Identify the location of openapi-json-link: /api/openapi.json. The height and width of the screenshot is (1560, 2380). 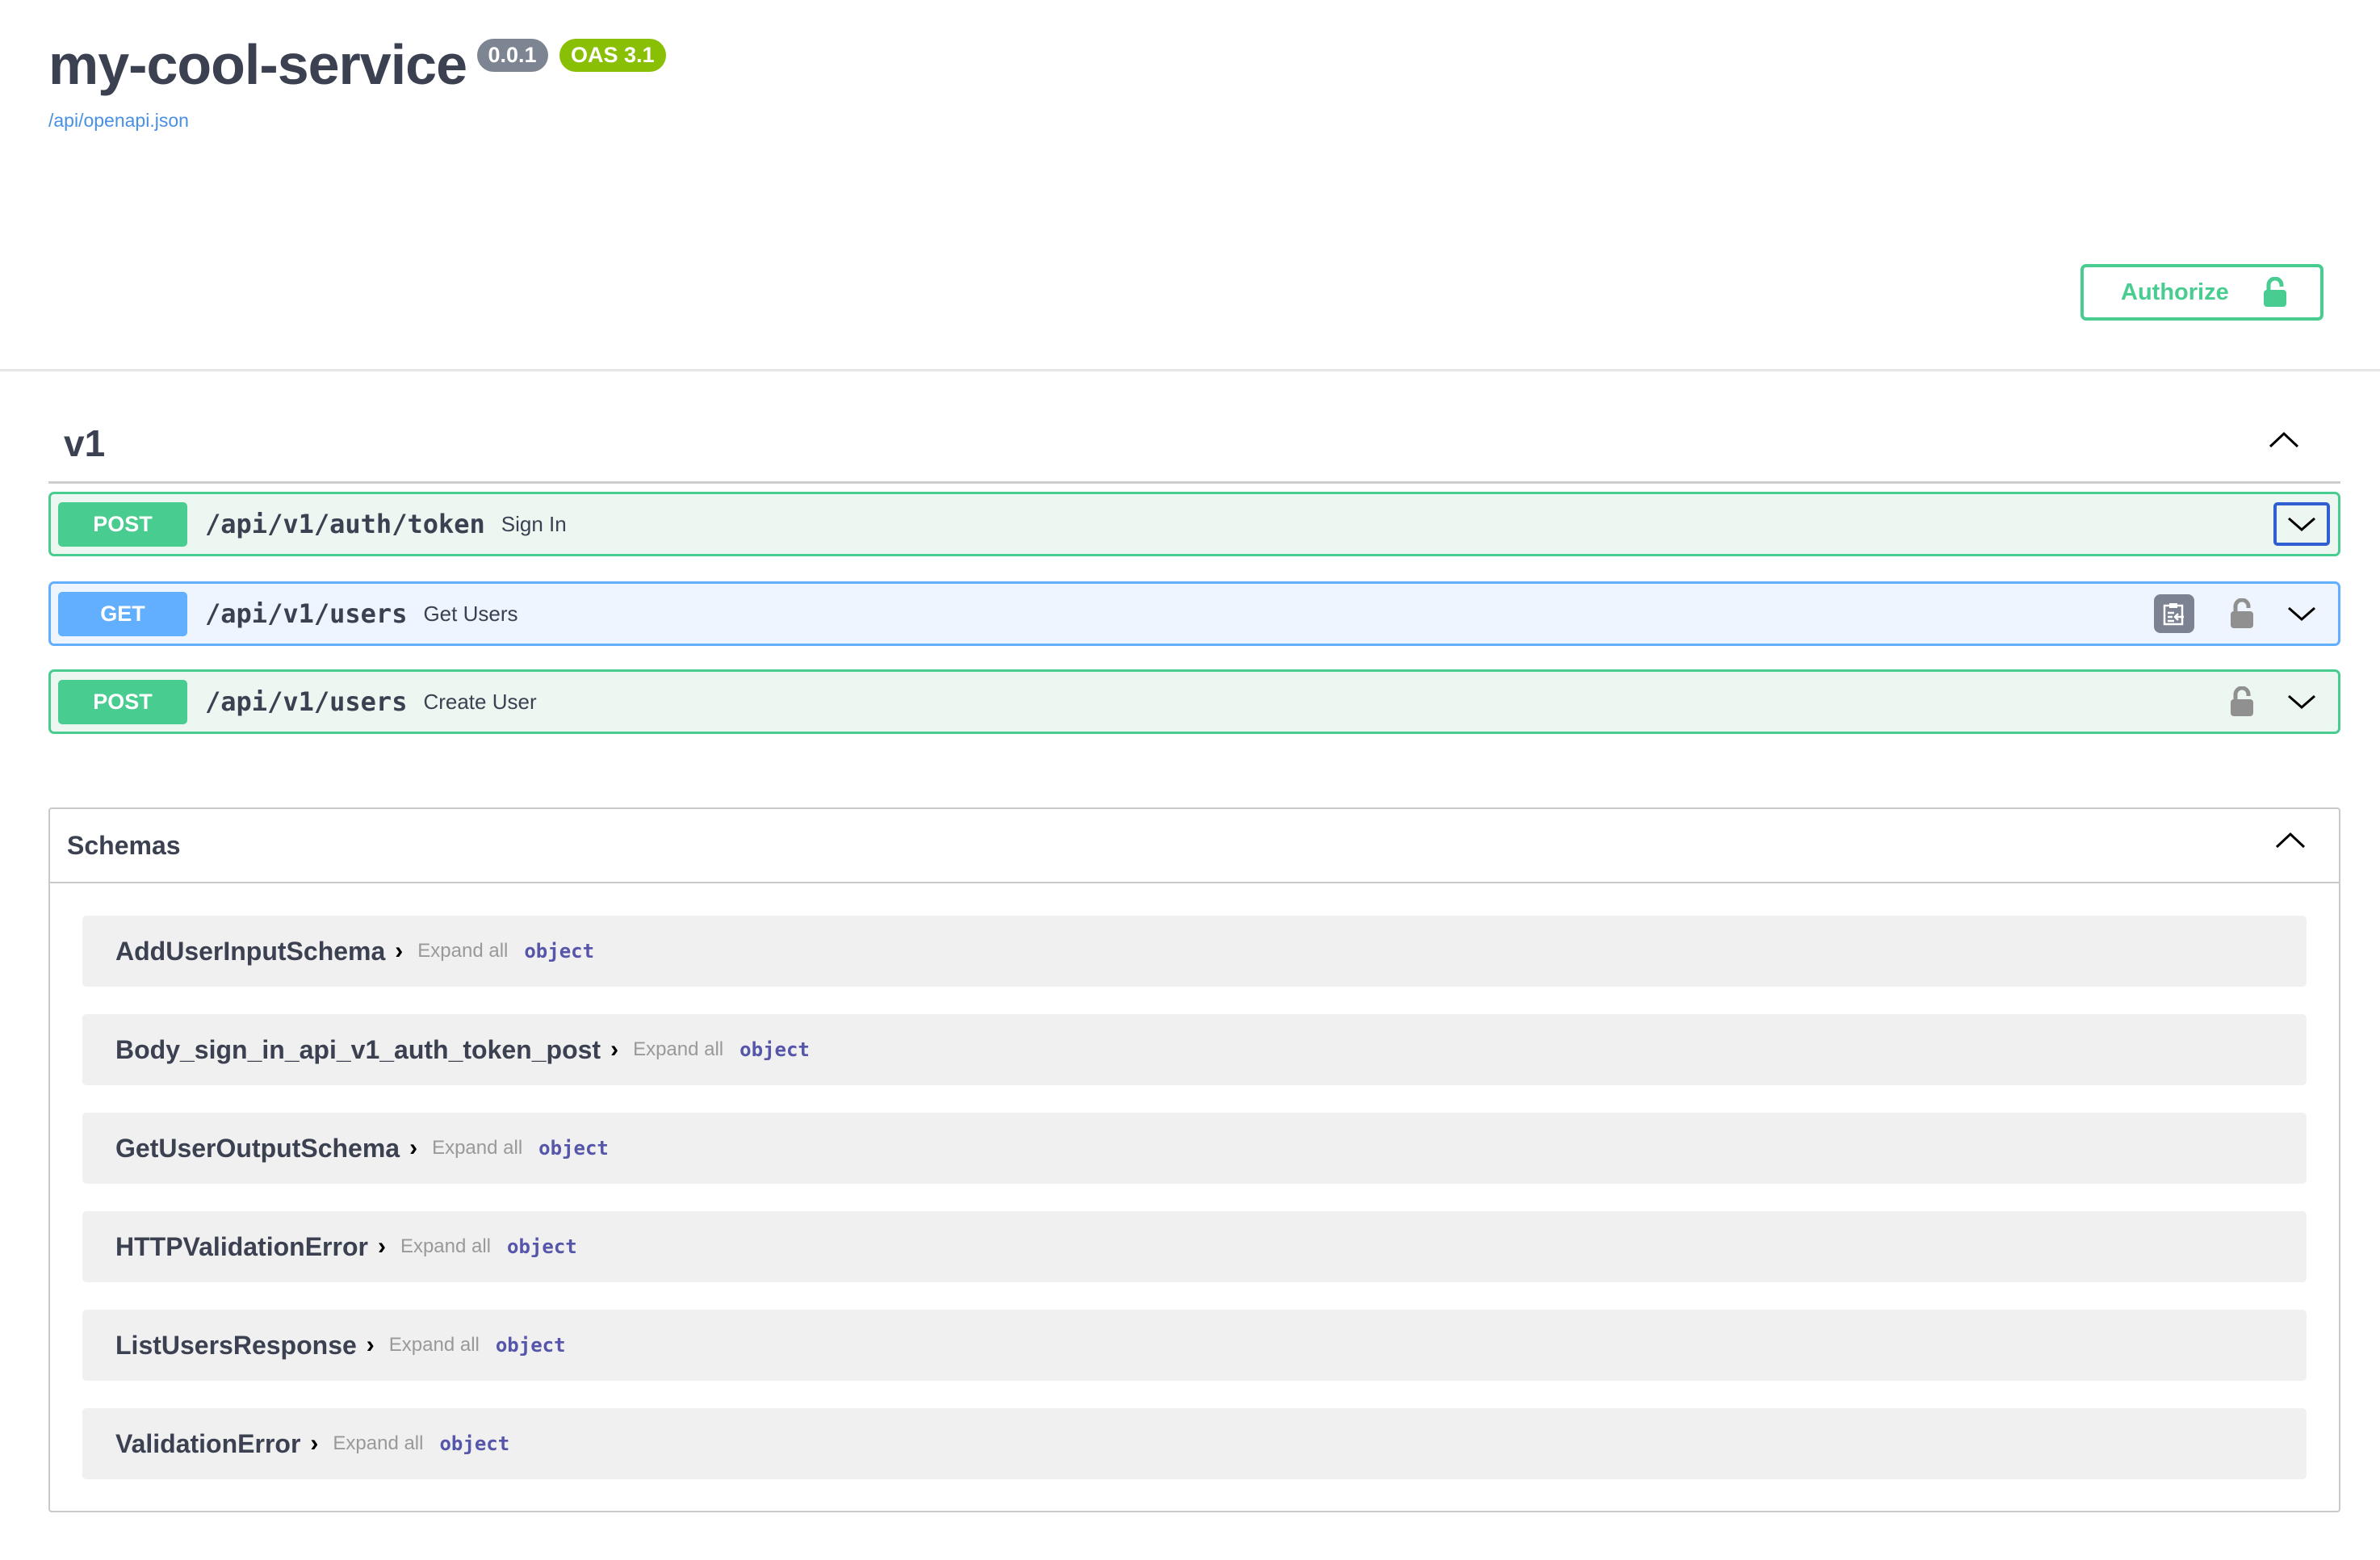
(119, 121).